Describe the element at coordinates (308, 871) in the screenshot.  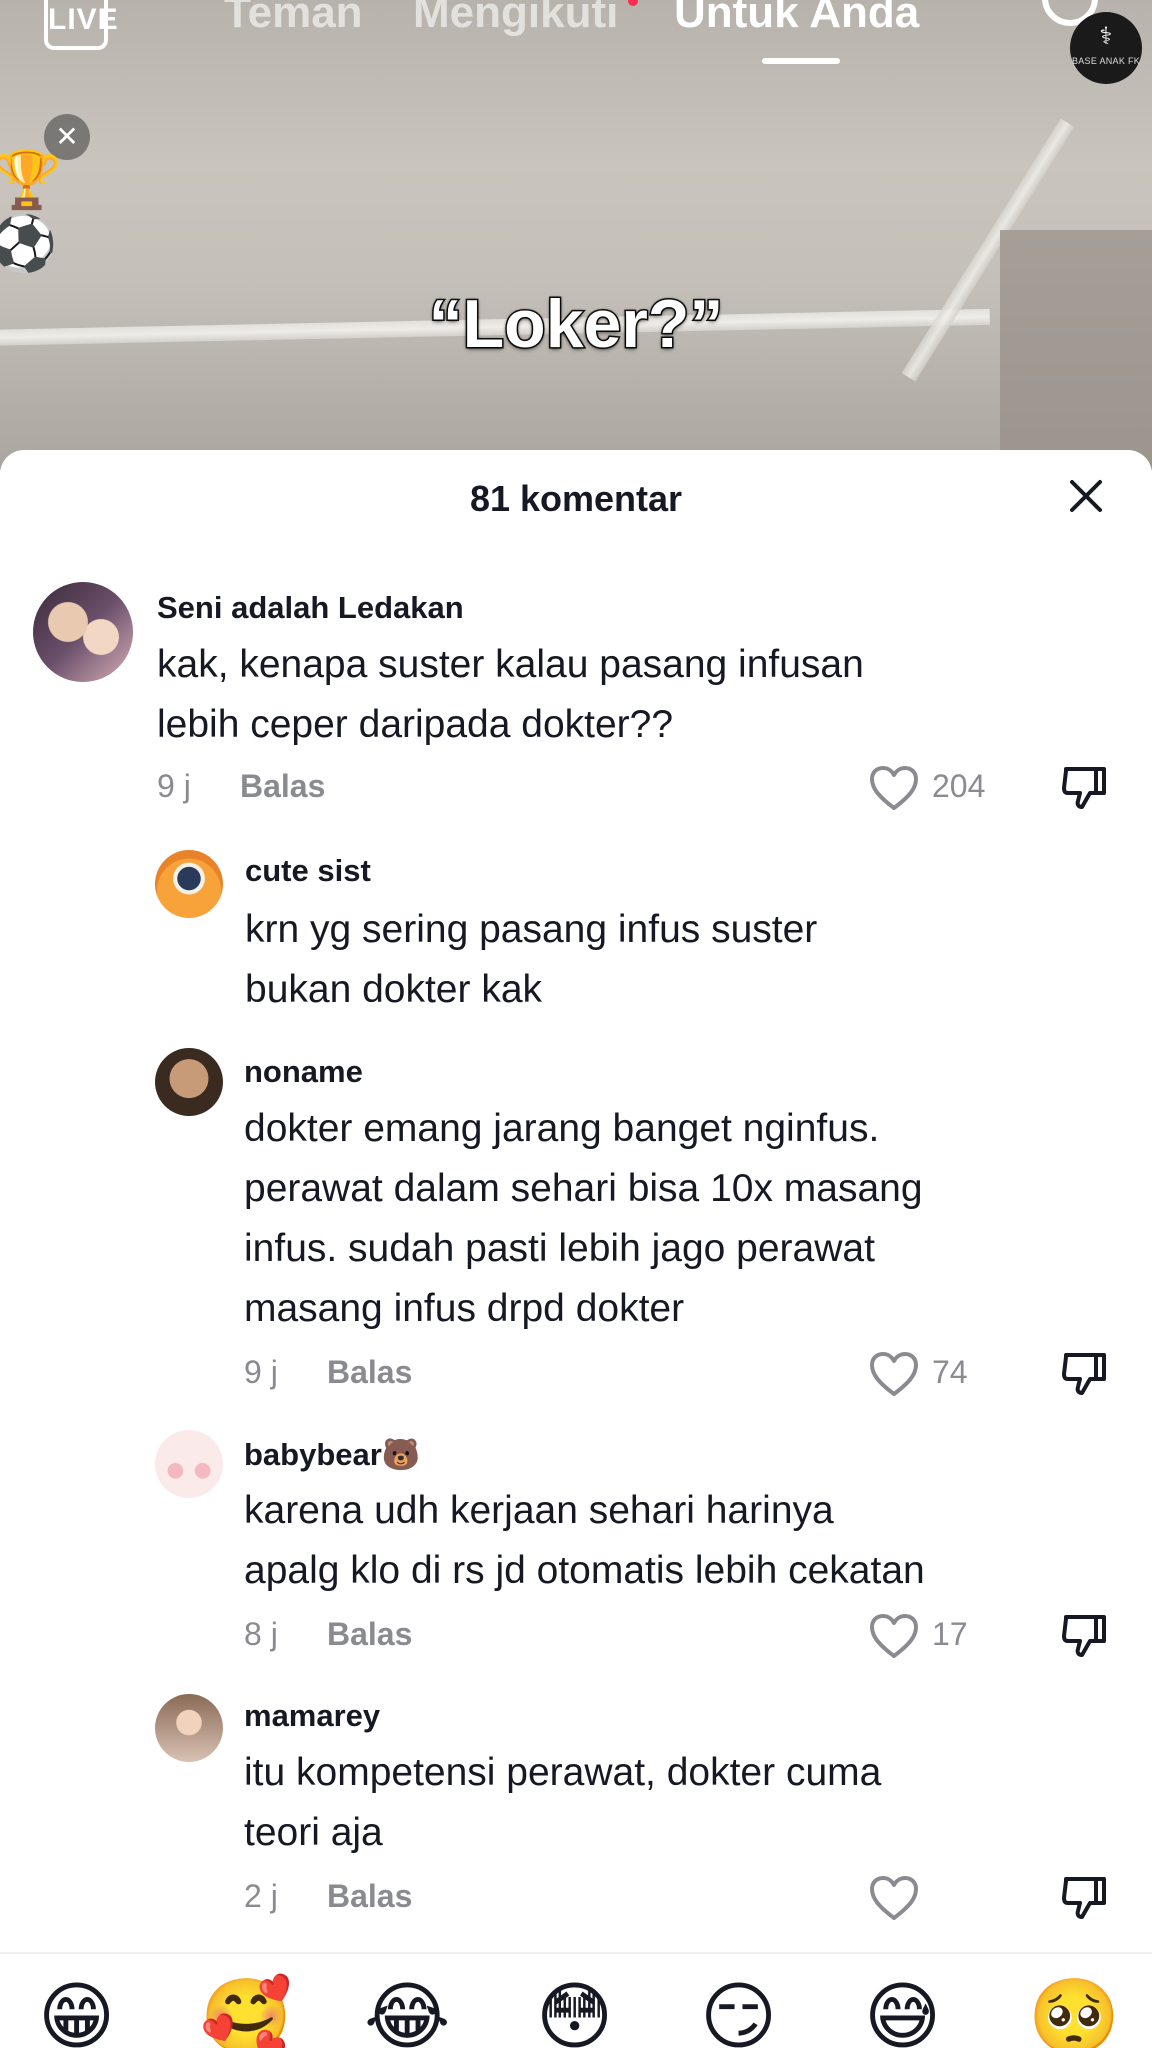
I see `comment-username: cute sist` at that location.